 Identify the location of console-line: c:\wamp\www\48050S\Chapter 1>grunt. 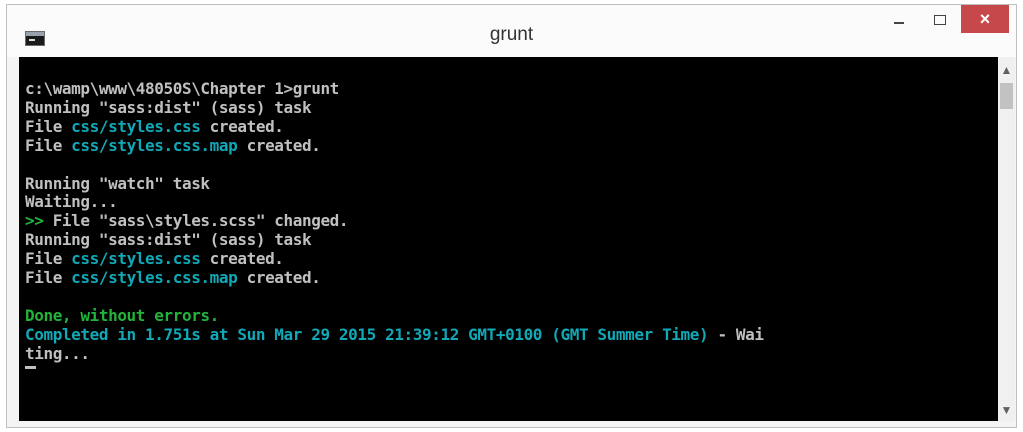
(182, 89).